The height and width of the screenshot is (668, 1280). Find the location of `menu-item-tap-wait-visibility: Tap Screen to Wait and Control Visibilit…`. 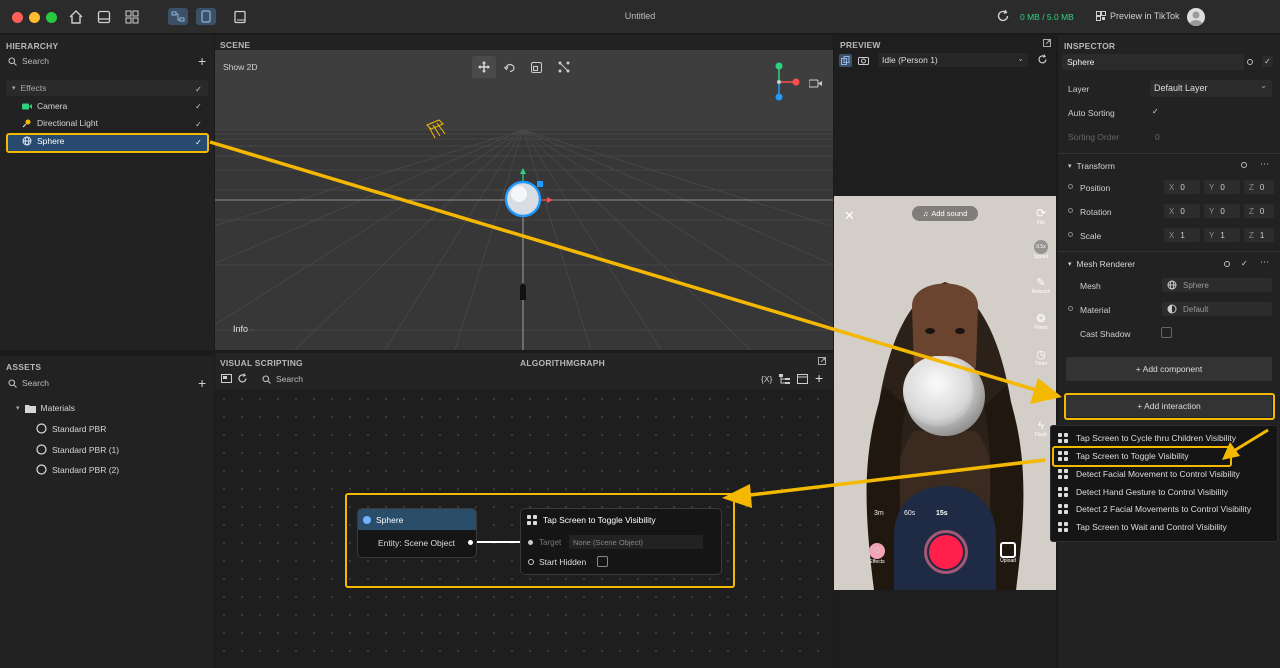

menu-item-tap-wait-visibility: Tap Screen to Wait and Control Visibilit… is located at coordinates (1142, 527).